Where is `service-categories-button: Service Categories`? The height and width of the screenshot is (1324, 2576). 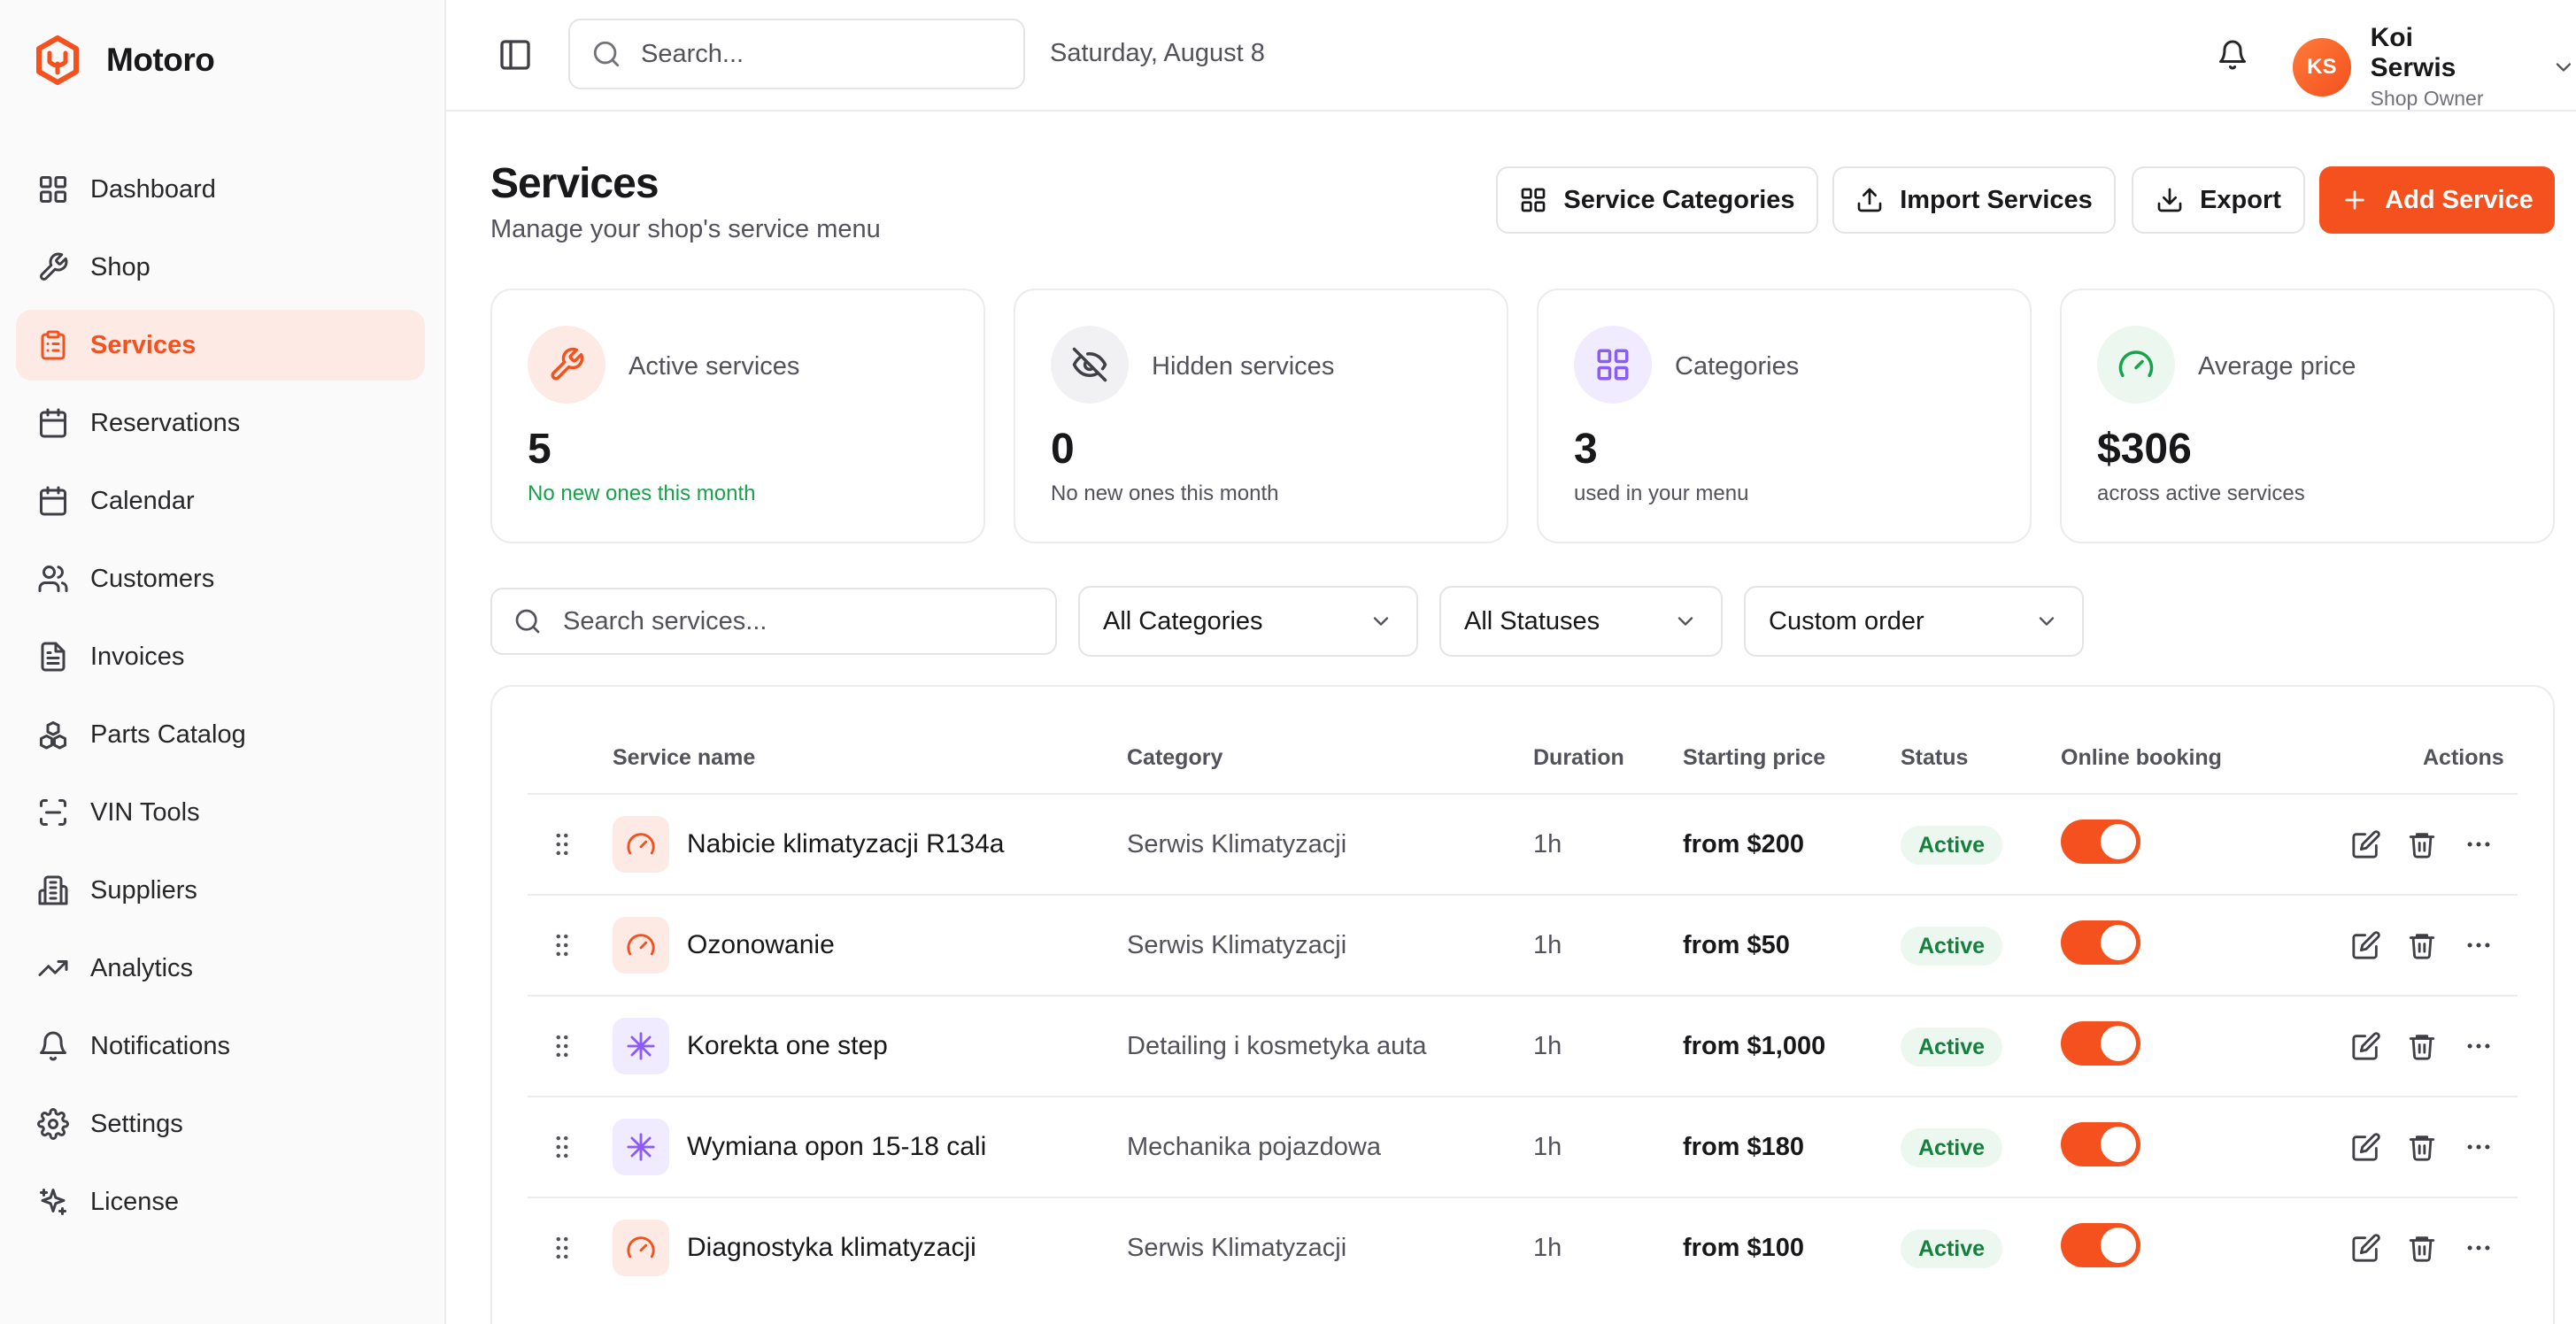 service-categories-button: Service Categories is located at coordinates (1657, 200).